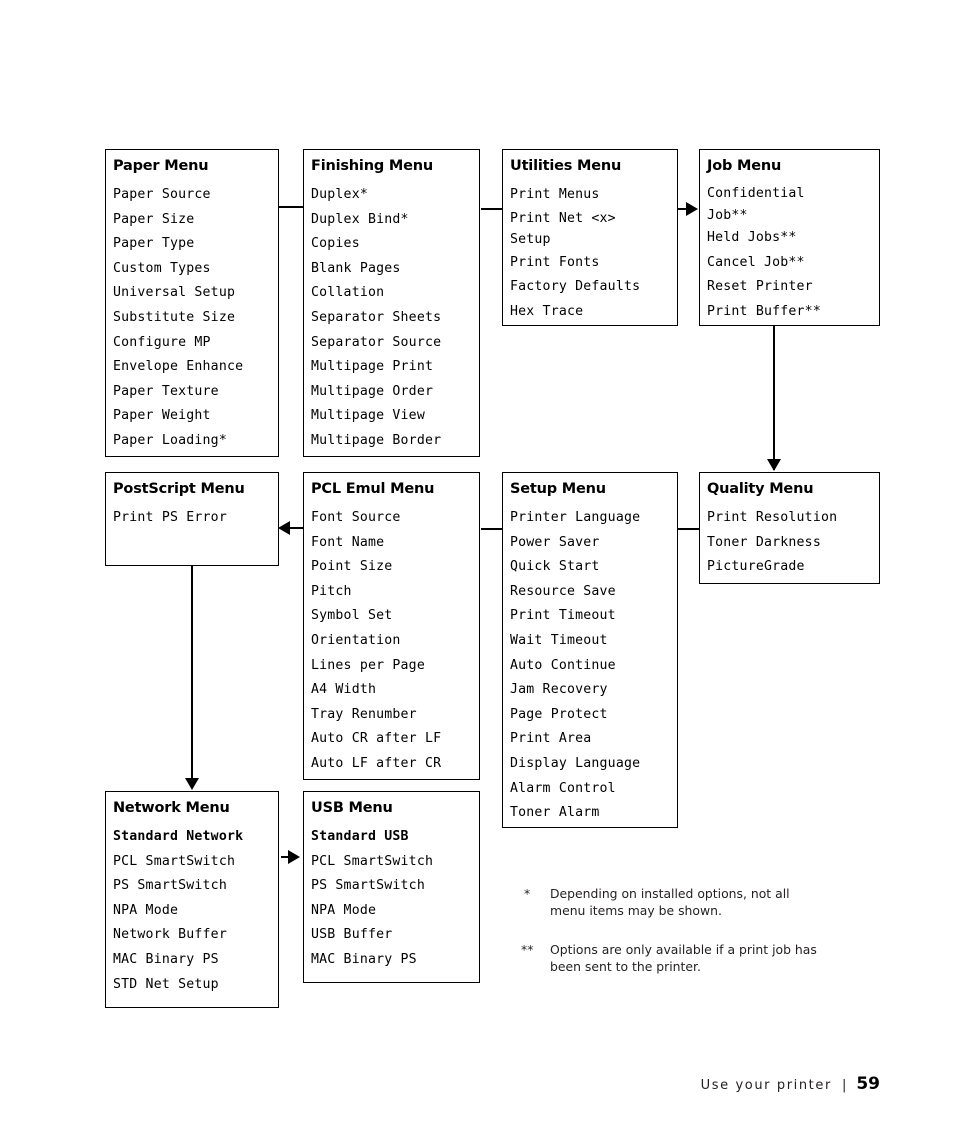 The width and height of the screenshot is (954, 1145). Describe the element at coordinates (395, 518) in the screenshot. I see `menu-item: Font Source` at that location.